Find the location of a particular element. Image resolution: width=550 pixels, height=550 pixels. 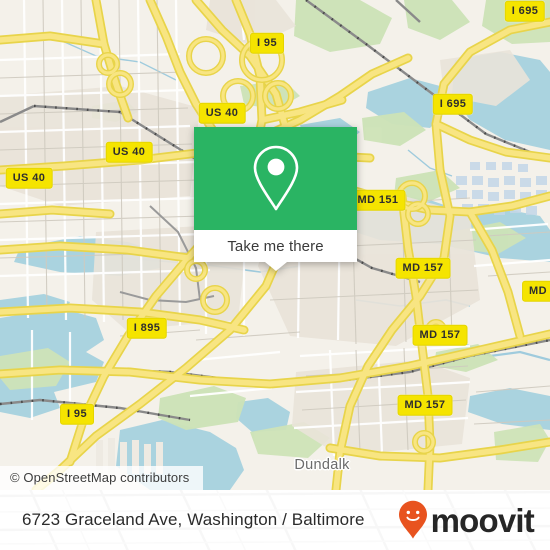

place-label-dundalk: Dundalk is located at coordinates (322, 465).